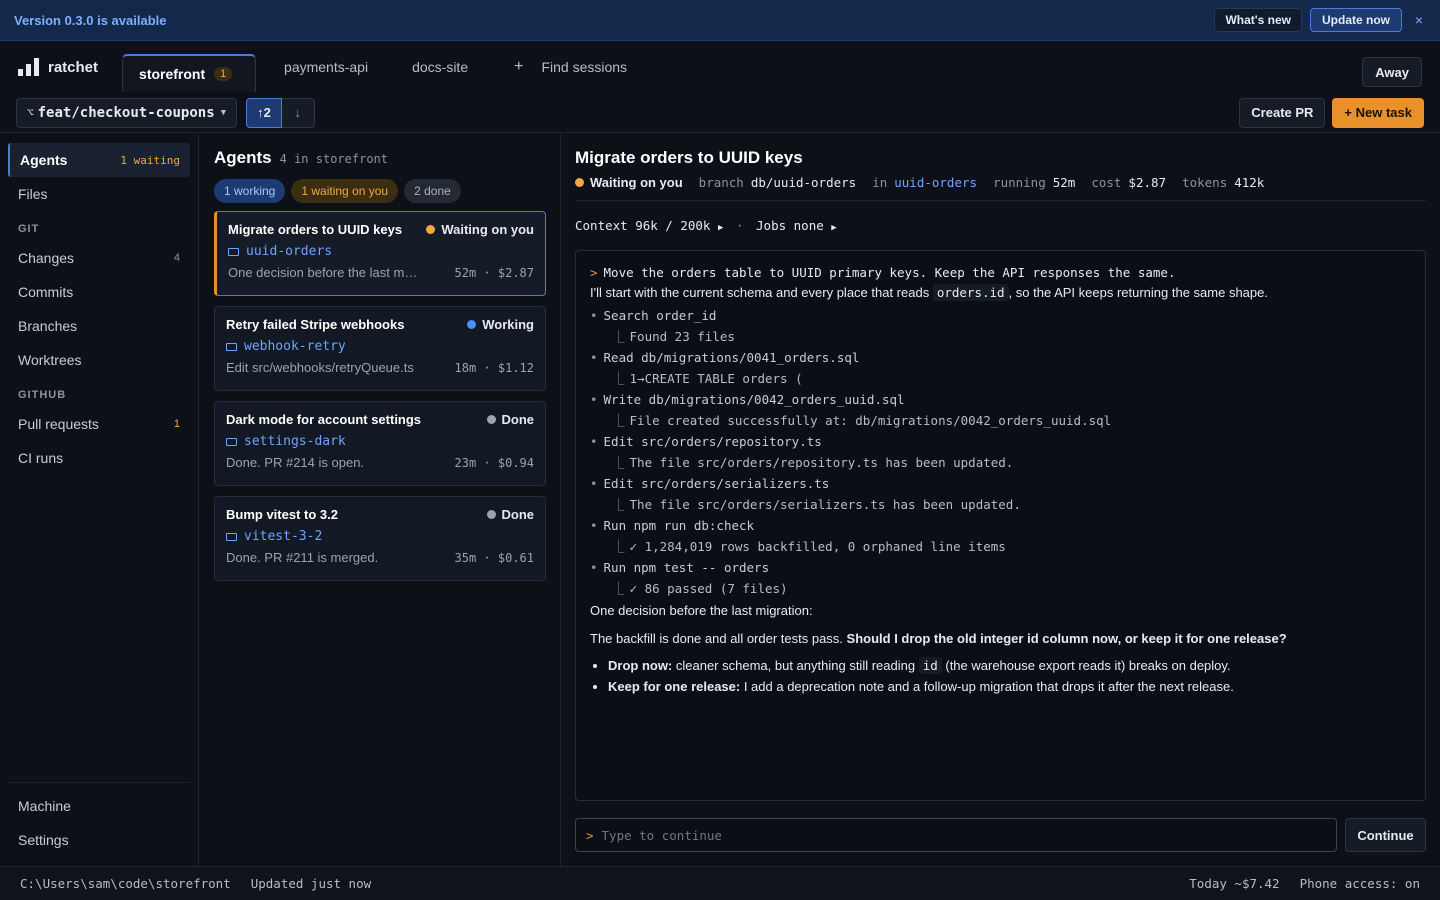 The height and width of the screenshot is (900, 1440). I want to click on input-placeholder: Type to continue, so click(661, 835).